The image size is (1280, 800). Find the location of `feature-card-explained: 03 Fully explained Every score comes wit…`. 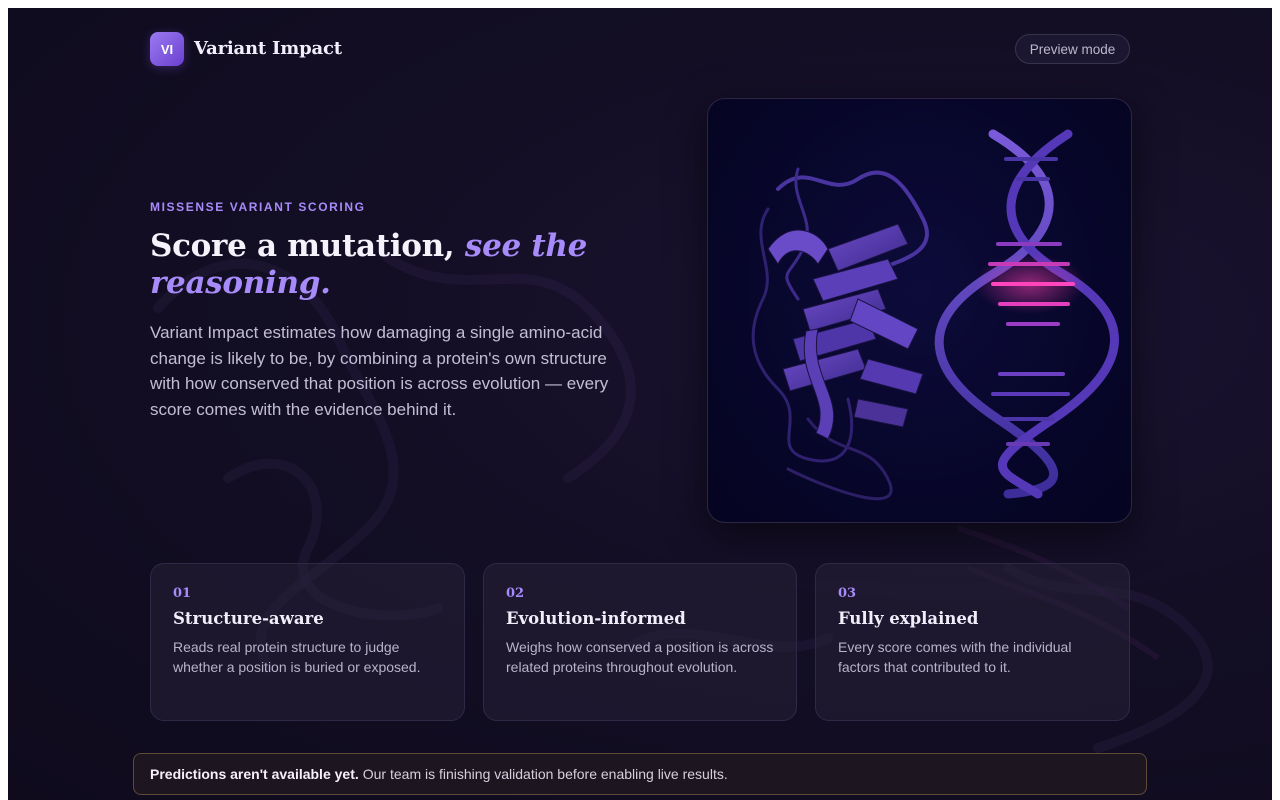

feature-card-explained: 03 Fully explained Every score comes wit… is located at coordinates (972, 642).